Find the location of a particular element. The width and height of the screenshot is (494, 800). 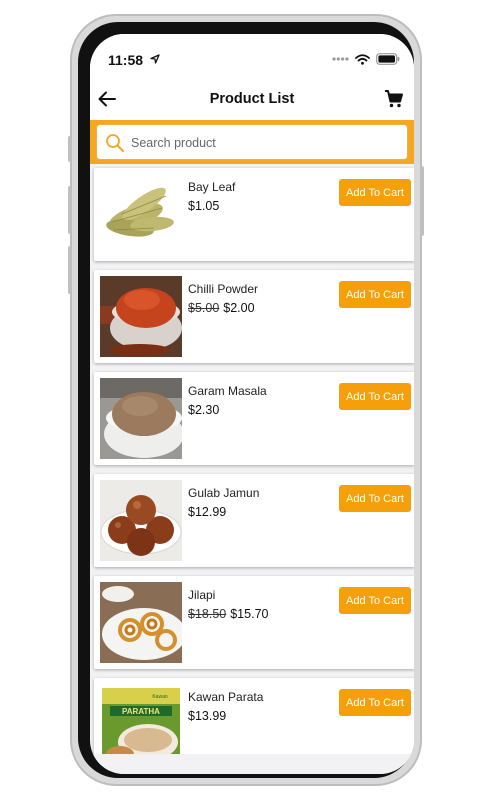

product-price-row: $12.99 is located at coordinates (207, 512).